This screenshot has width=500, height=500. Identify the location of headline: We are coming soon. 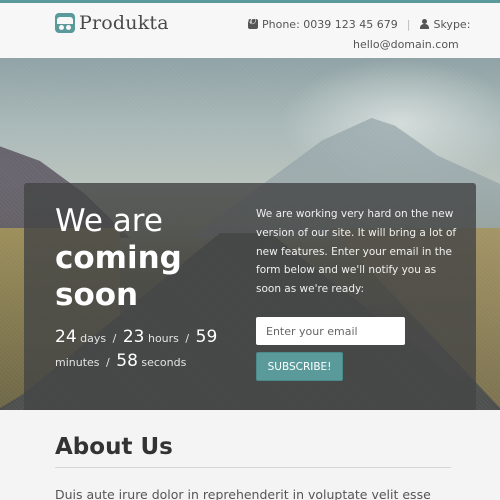
(118, 258).